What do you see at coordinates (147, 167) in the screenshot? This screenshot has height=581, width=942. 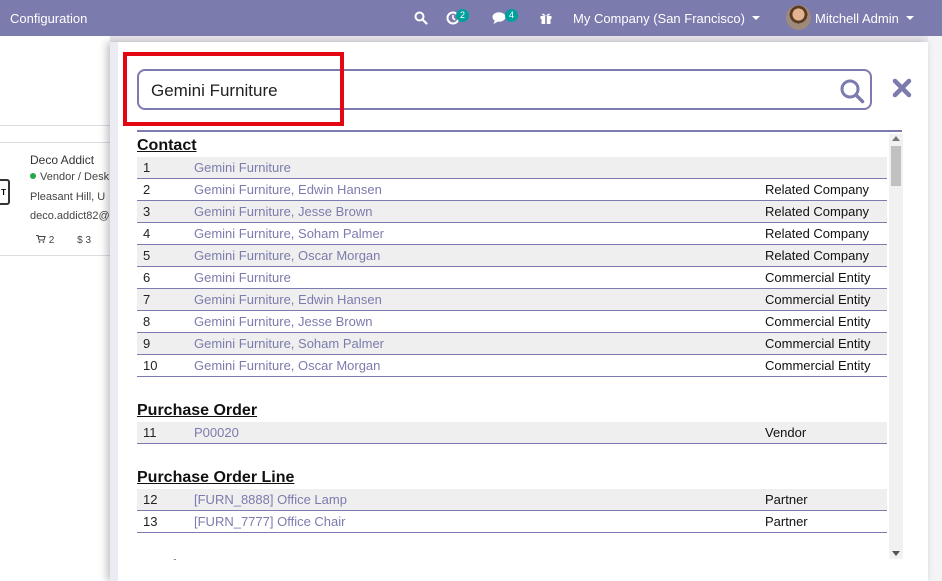 I see `row-number: 1` at bounding box center [147, 167].